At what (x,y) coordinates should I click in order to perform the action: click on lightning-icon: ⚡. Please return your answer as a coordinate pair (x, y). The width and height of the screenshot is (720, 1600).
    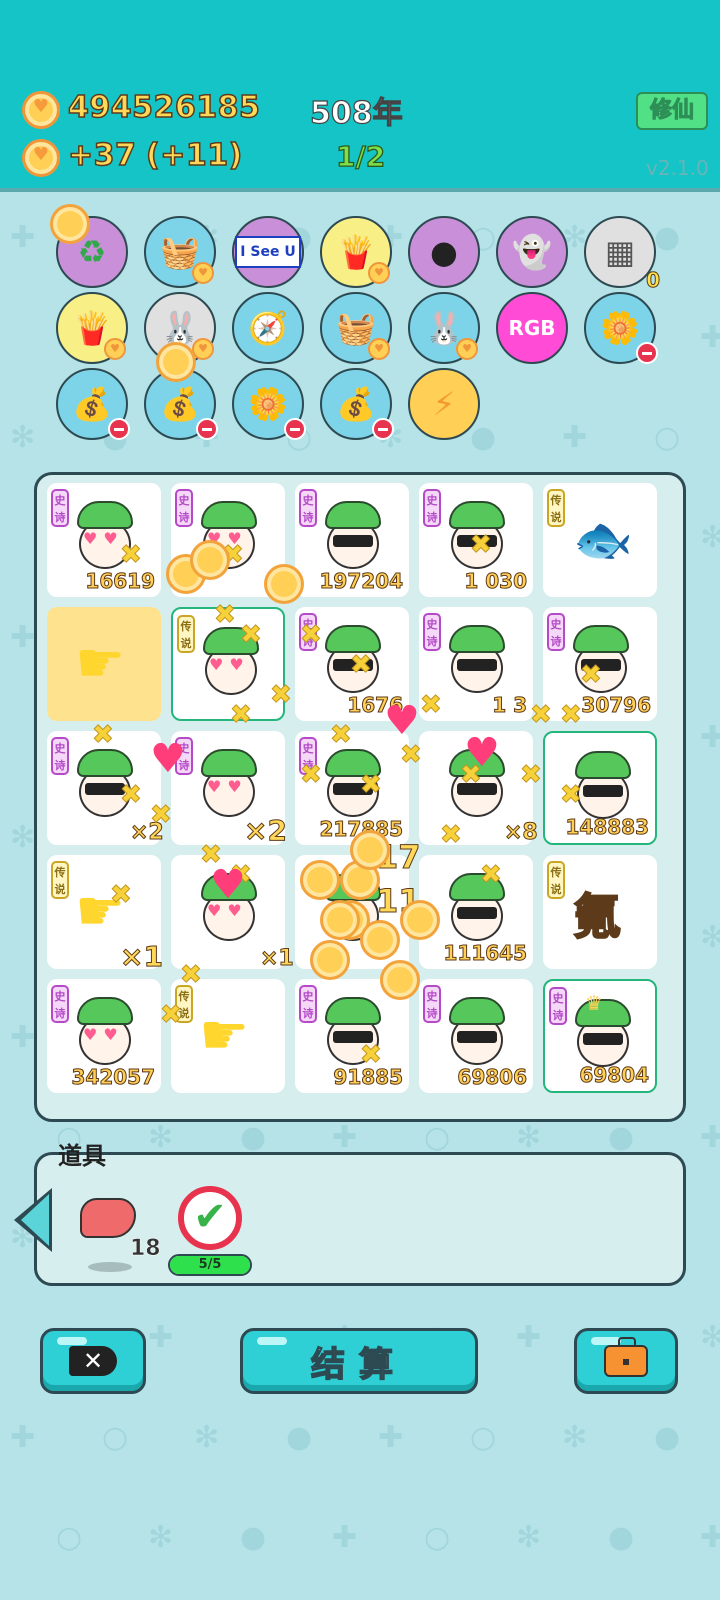
    Looking at the image, I should click on (444, 404).